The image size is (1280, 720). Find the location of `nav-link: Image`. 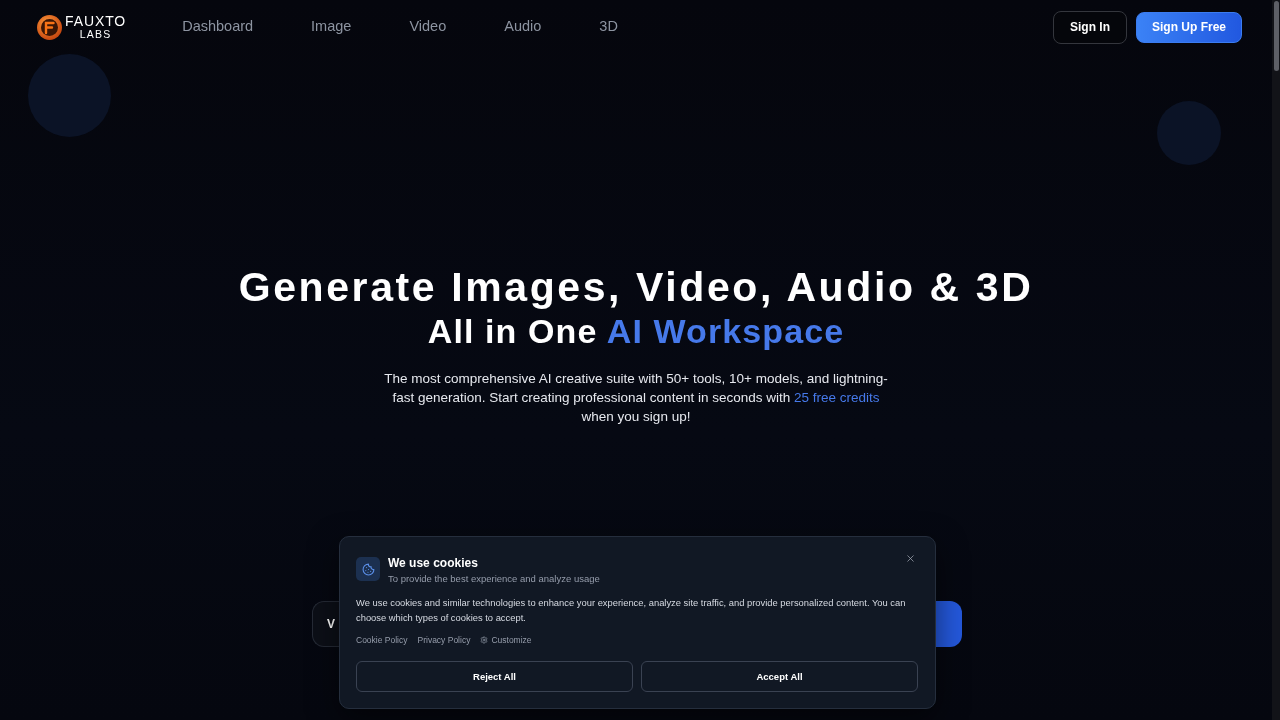

nav-link: Image is located at coordinates (331, 27).